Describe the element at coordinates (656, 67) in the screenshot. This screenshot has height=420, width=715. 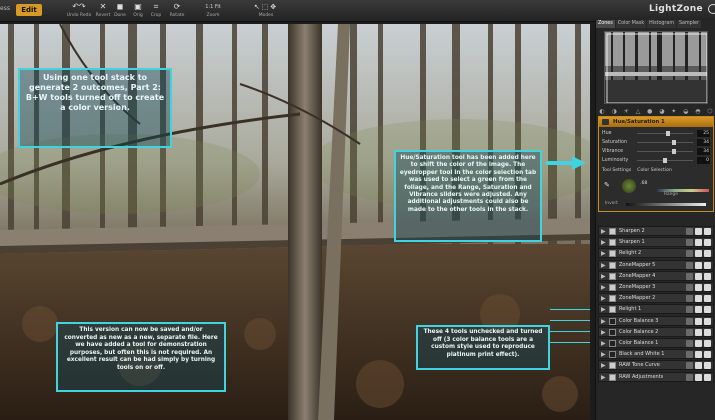
I see `navigator-preview` at that location.